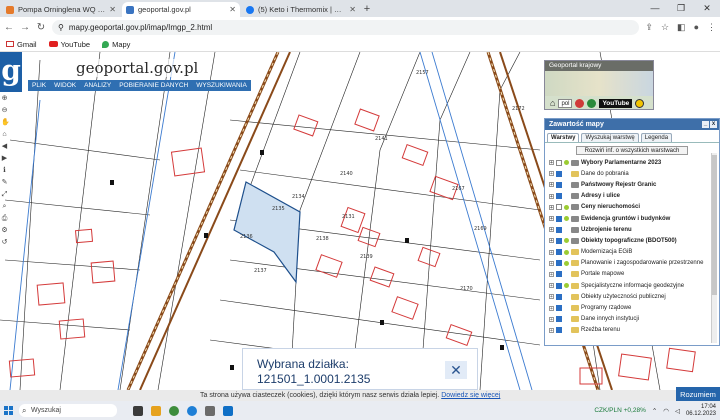 This screenshot has height=420, width=720. I want to click on browser-tab-pompa: Pompa Orninglena WQ 180F (51... ✕, so click(61, 9).